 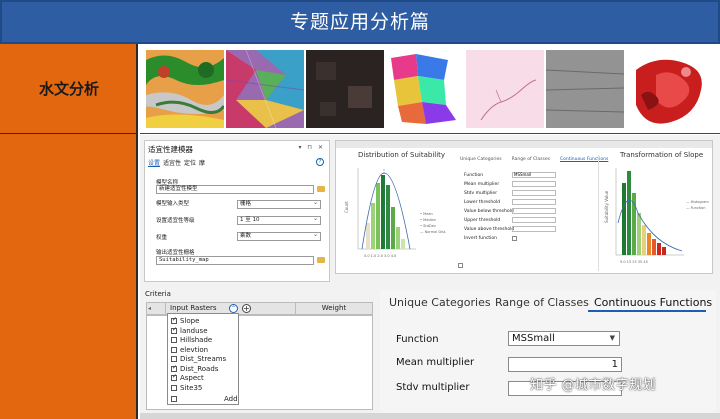 I want to click on input-type-select: 栅格, so click(x=279, y=204).